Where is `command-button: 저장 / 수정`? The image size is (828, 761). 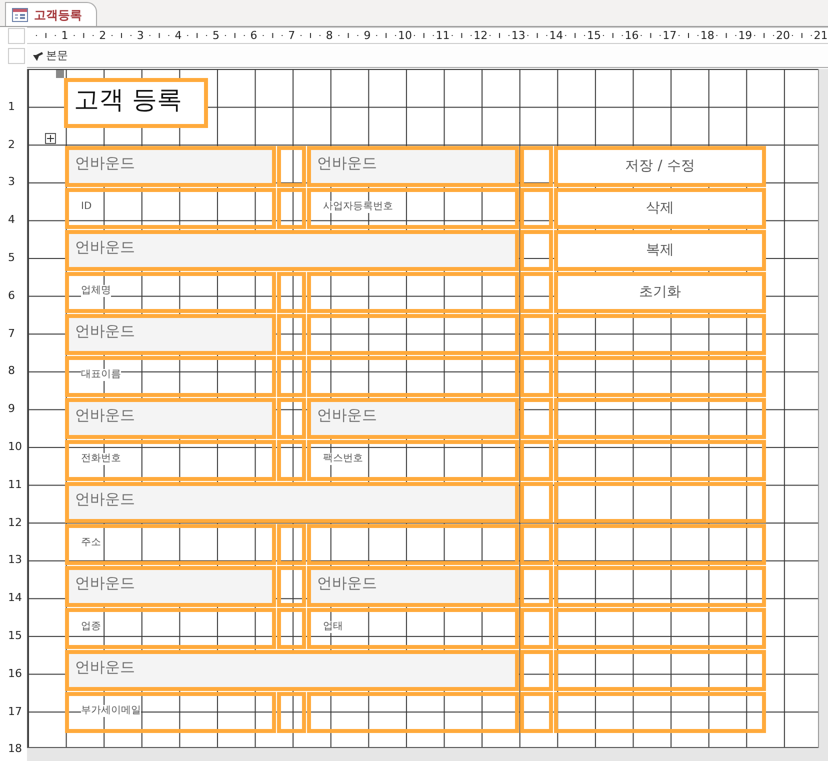
command-button: 저장 / 수정 is located at coordinates (660, 166).